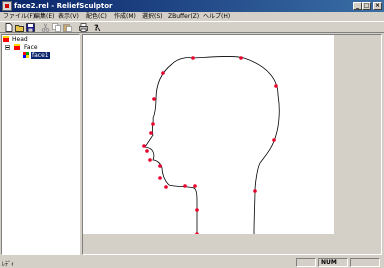  Describe the element at coordinates (45, 27) in the screenshot. I see `cut-icon` at that location.